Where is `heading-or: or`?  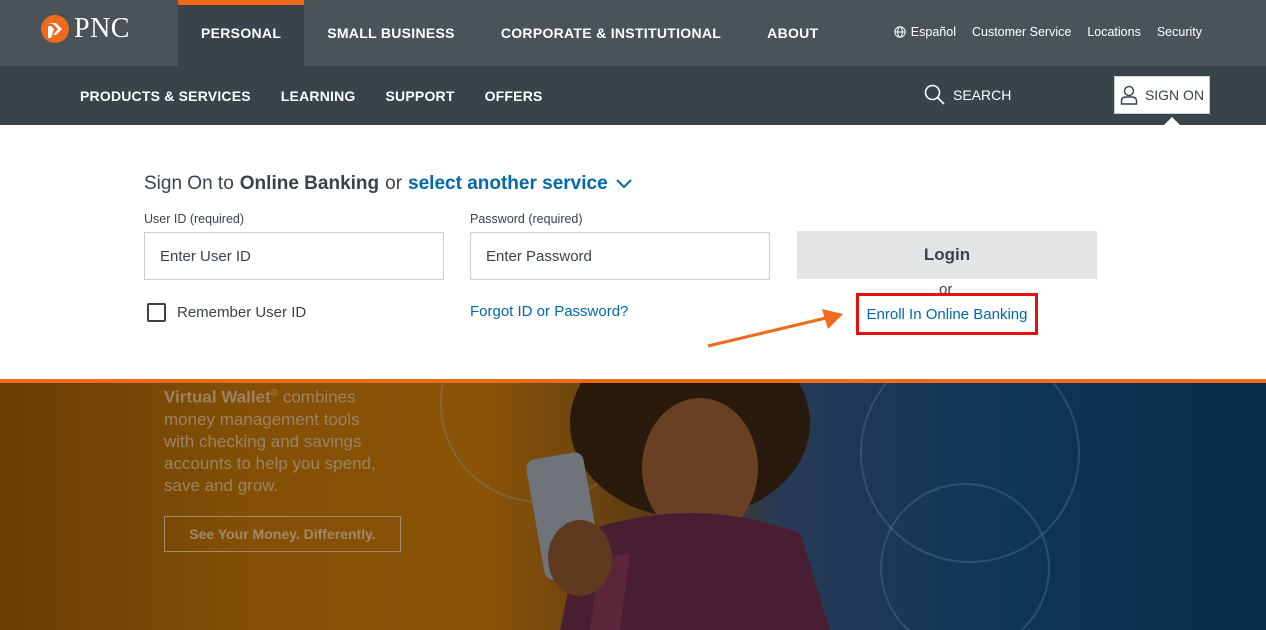 heading-or: or is located at coordinates (394, 183).